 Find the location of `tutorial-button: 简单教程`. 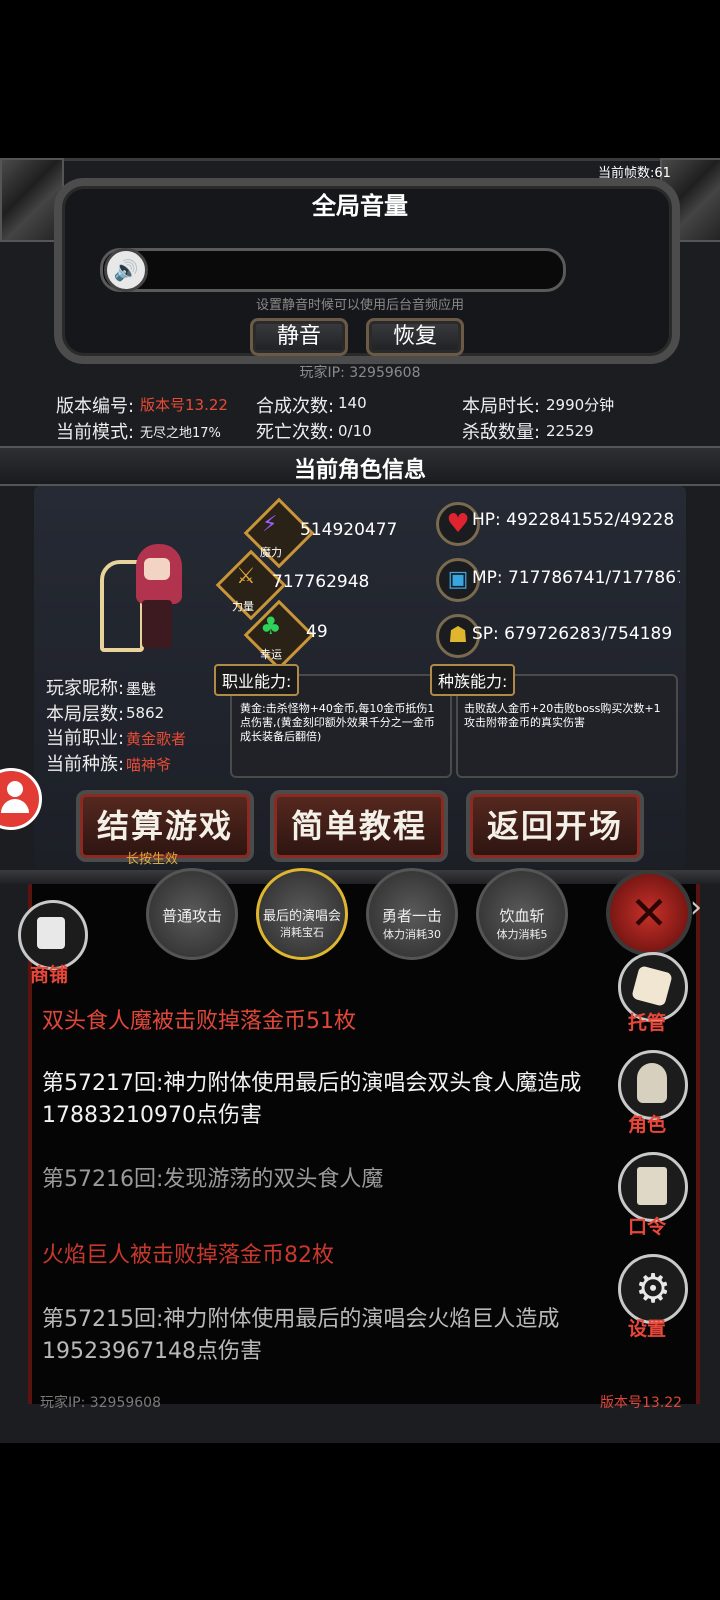

tutorial-button: 简单教程 is located at coordinates (359, 826).